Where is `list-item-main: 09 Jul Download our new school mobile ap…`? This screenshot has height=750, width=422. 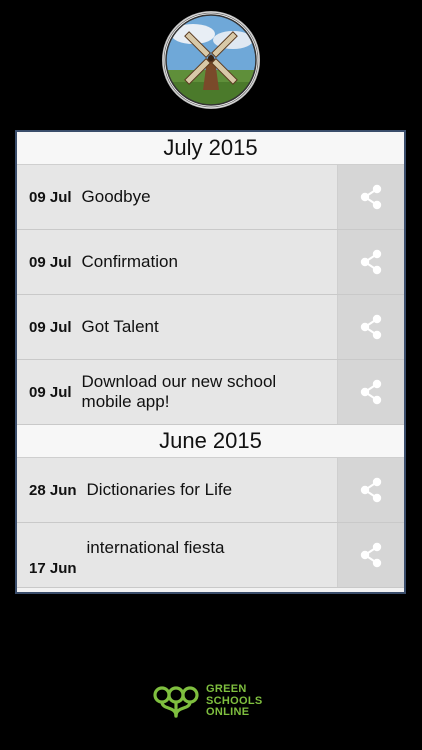
list-item-main: 09 Jul Download our new school mobile ap… is located at coordinates (177, 392).